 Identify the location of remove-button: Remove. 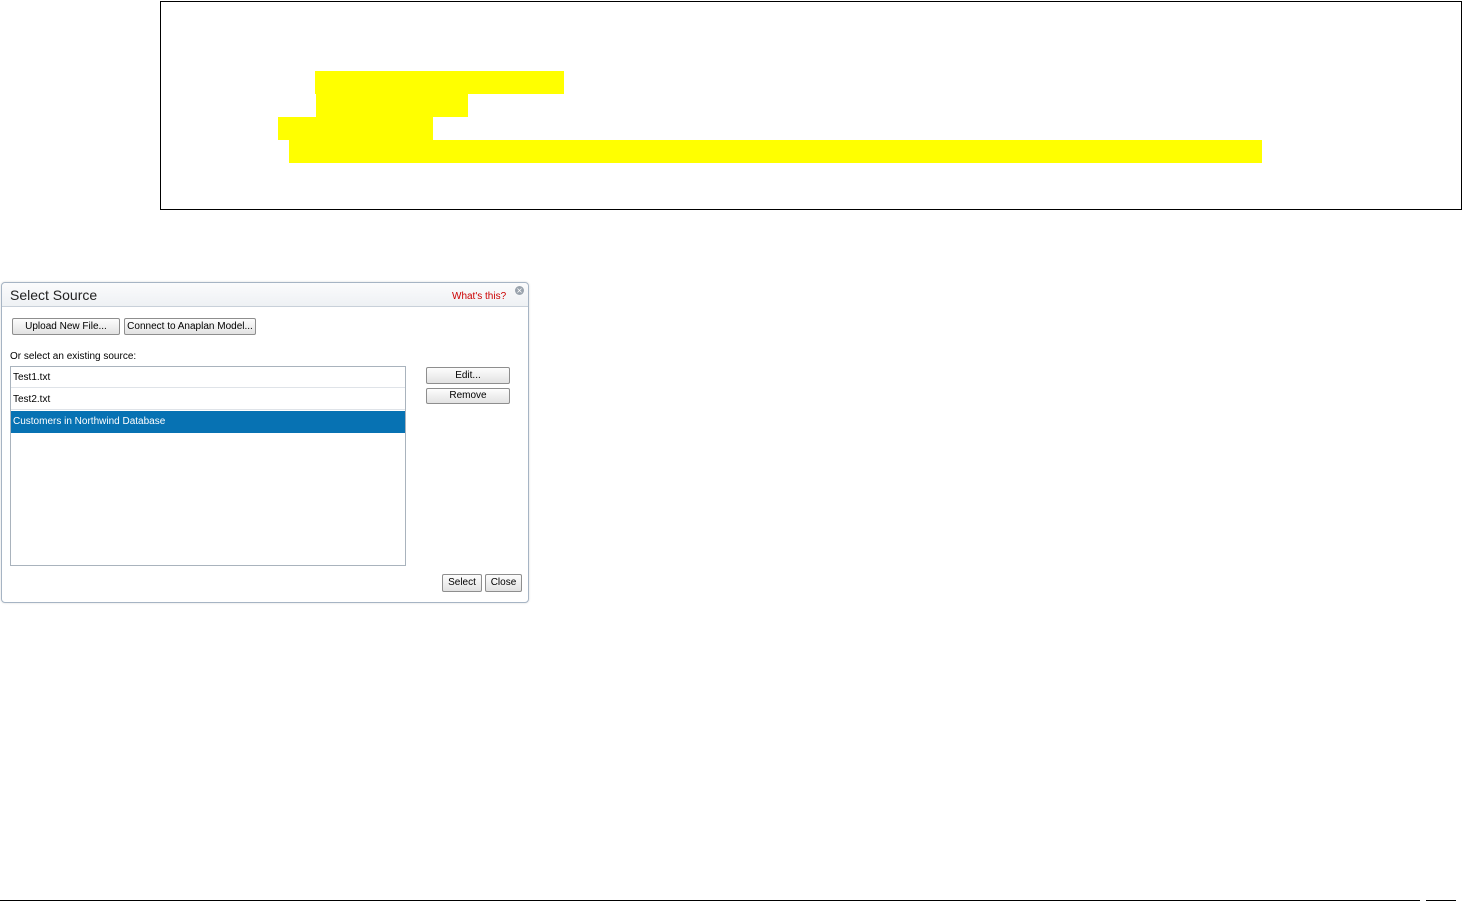
(468, 396).